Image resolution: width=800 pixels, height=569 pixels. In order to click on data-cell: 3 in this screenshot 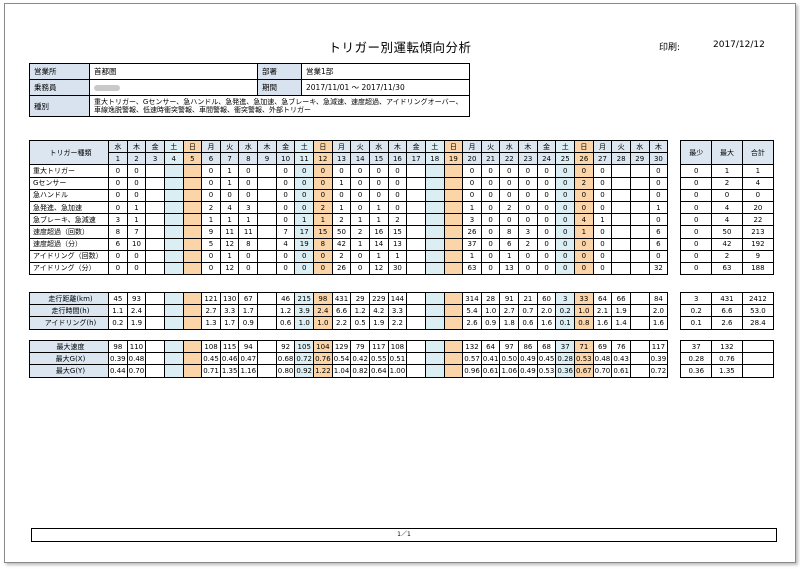, I will do `click(528, 232)`.